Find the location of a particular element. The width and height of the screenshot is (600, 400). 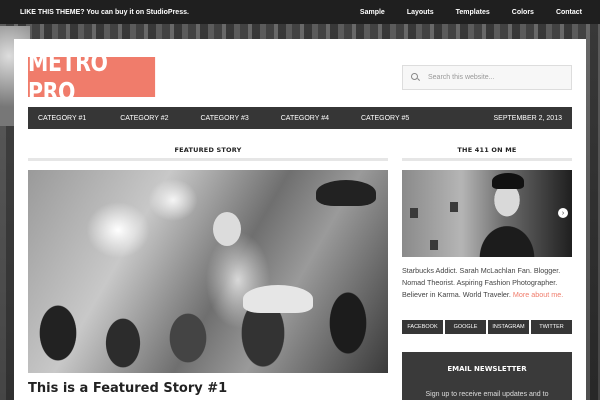

instagram-button: INSTAGRAM is located at coordinates (508, 327).